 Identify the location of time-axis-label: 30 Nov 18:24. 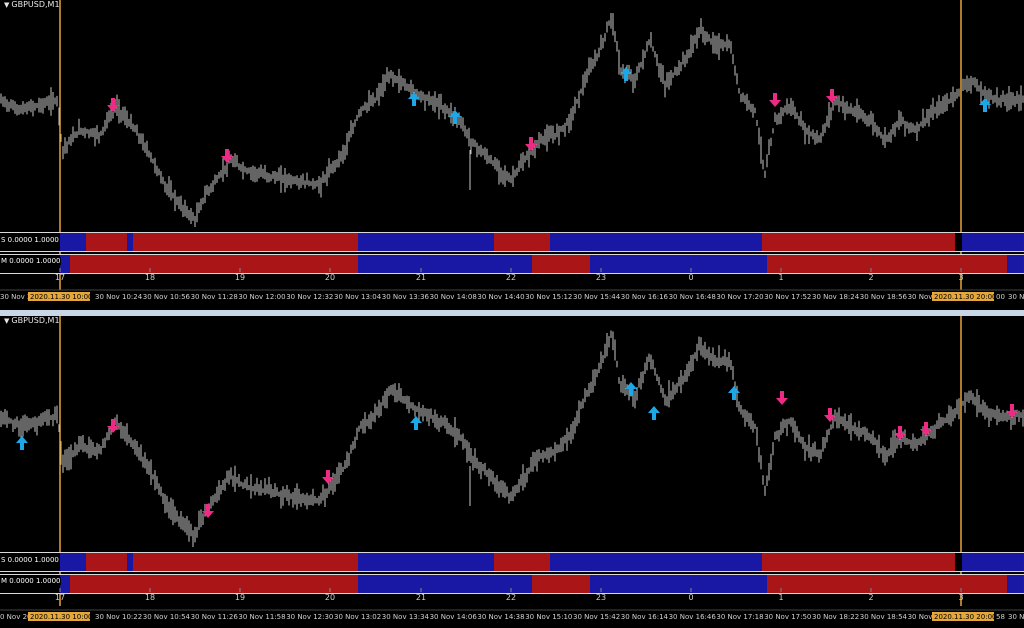
(836, 297).